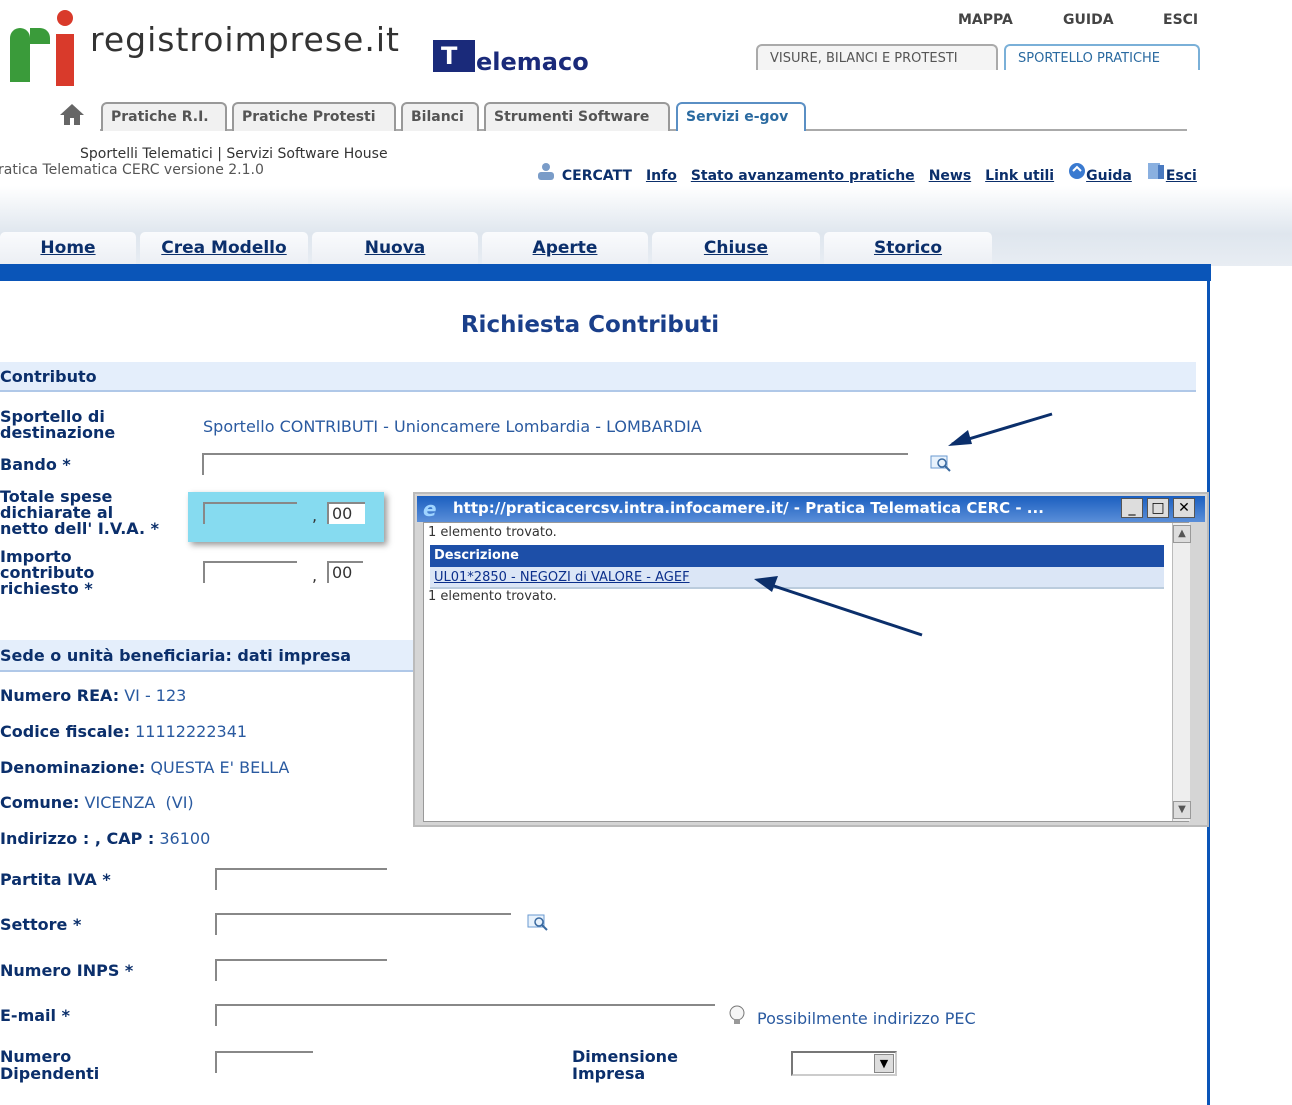 The height and width of the screenshot is (1105, 1292). Describe the element at coordinates (766, 584) in the screenshot. I see `arrowhead-result` at that location.